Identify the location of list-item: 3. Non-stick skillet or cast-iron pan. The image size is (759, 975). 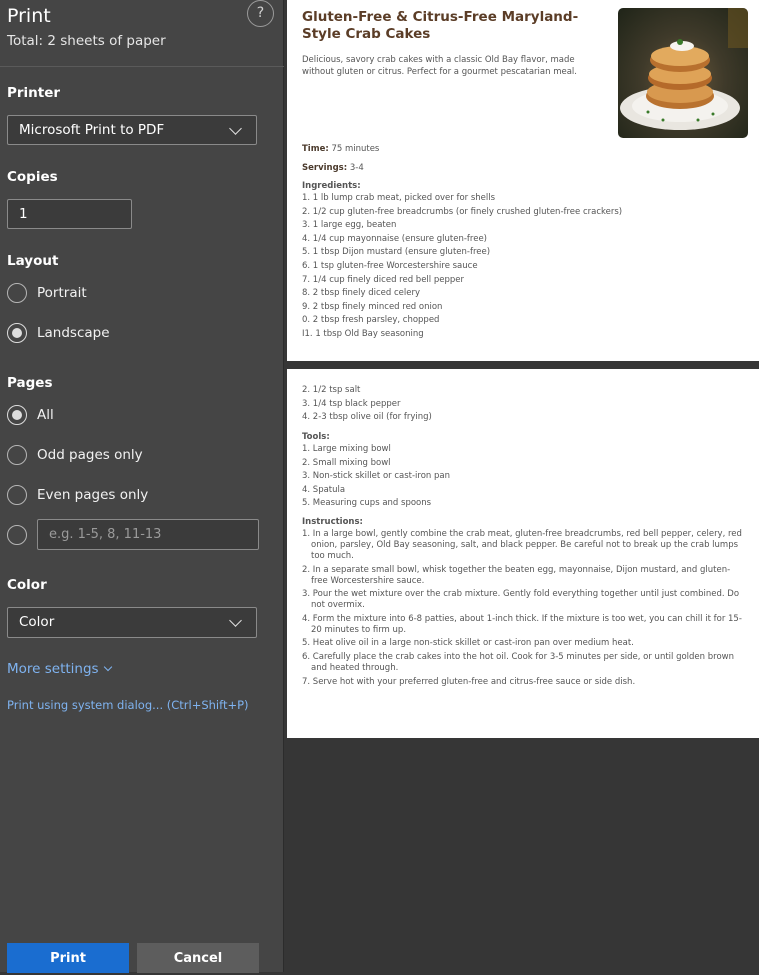
(376, 476).